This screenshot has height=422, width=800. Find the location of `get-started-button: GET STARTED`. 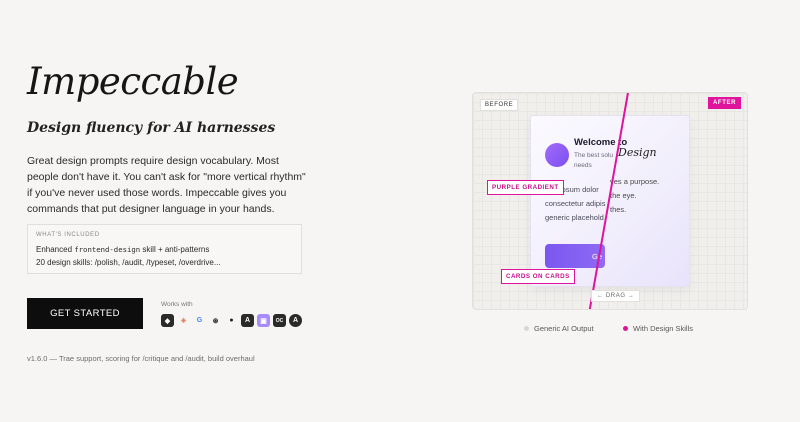

get-started-button: GET STARTED is located at coordinates (85, 313).